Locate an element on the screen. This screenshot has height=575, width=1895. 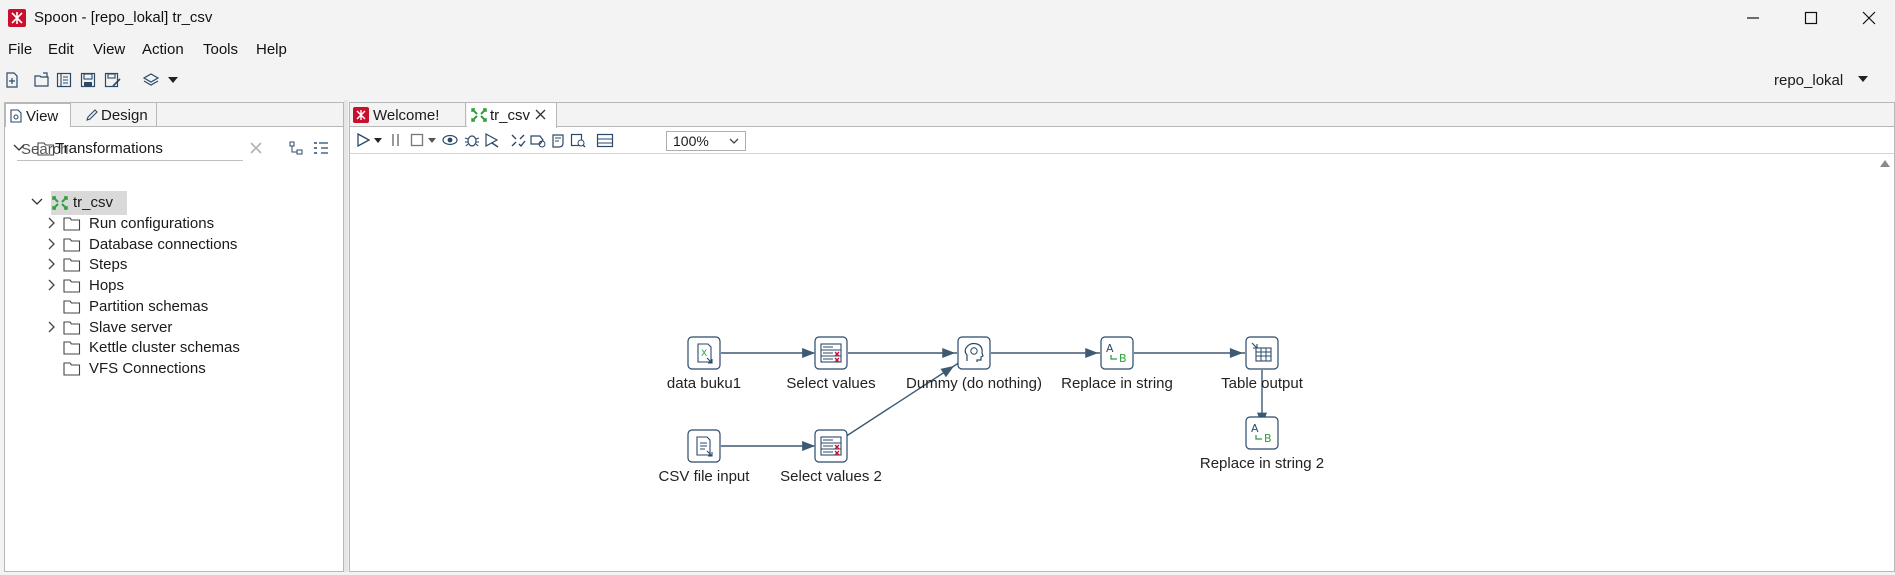
vertical-scrollbar is located at coordinates (1885, 363).